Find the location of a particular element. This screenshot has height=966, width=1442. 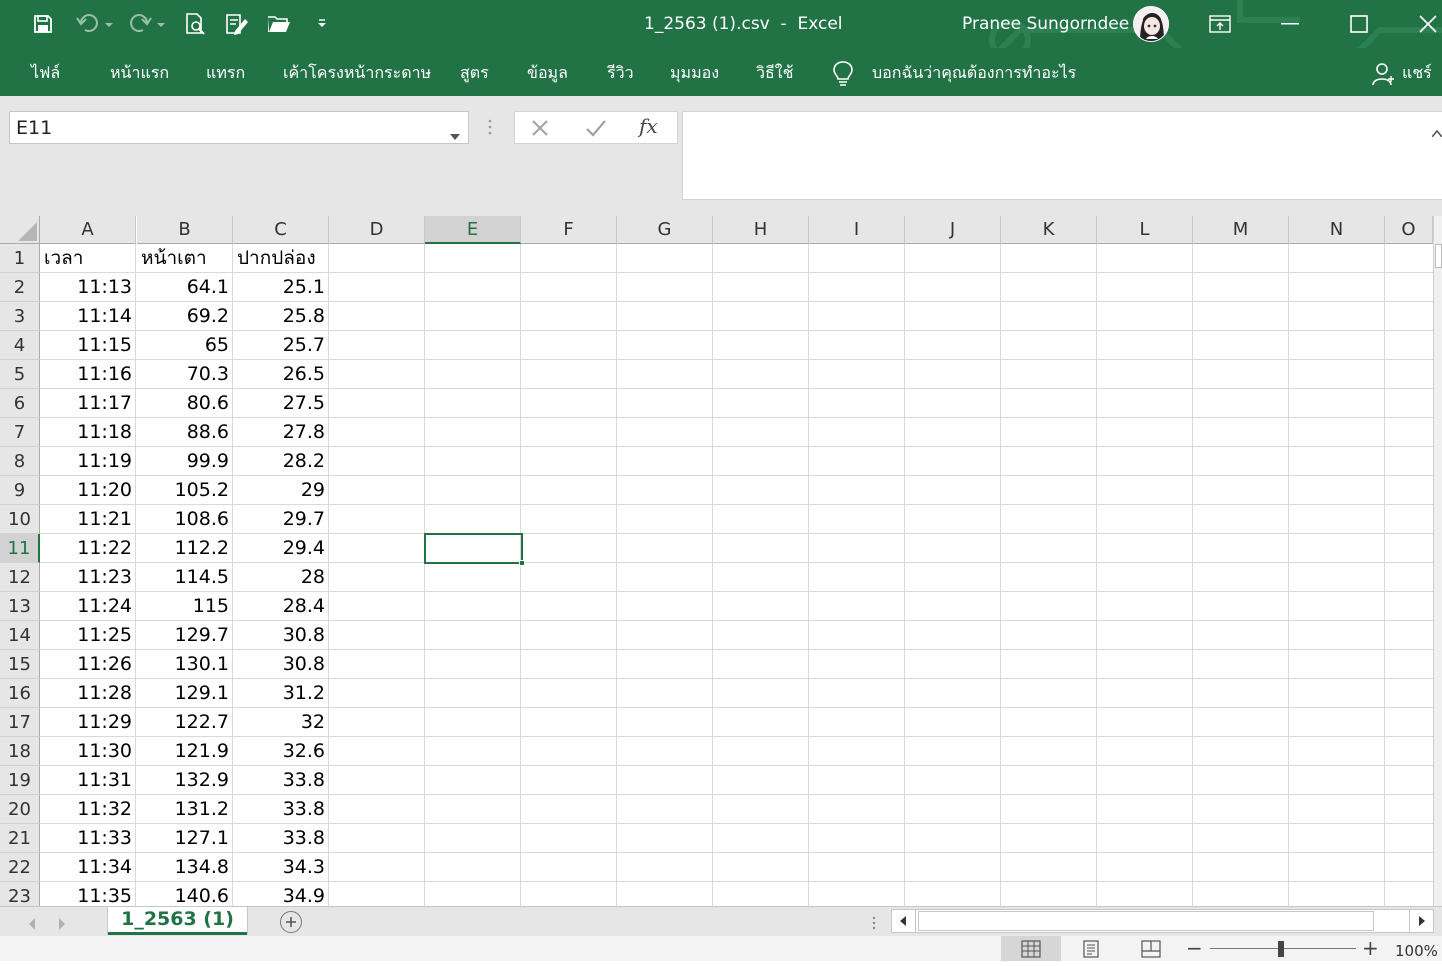

row-header: 18 is located at coordinates (20, 751).